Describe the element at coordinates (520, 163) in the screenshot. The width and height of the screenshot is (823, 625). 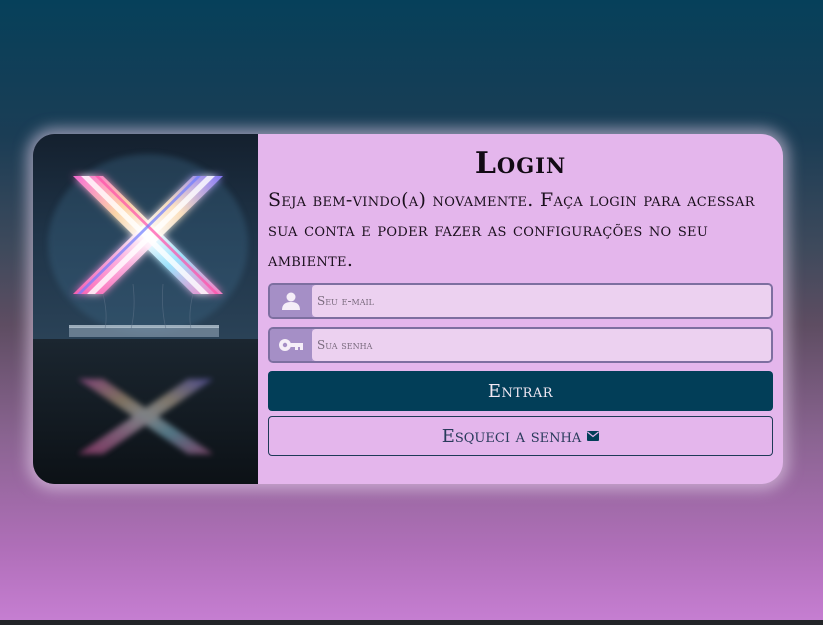
I see `page-title: Login` at that location.